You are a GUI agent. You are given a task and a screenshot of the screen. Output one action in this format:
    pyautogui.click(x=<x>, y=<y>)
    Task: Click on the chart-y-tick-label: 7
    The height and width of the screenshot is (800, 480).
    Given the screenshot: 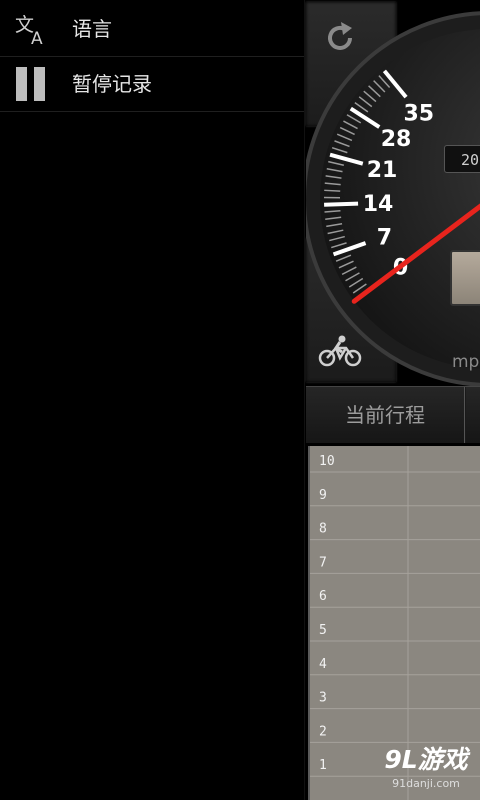 What is the action you would take?
    pyautogui.click(x=323, y=562)
    